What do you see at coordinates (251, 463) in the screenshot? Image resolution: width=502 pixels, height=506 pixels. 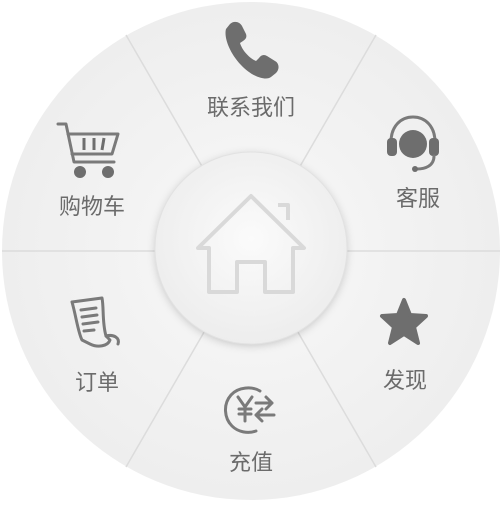 I see `menu-item-label: 充值` at bounding box center [251, 463].